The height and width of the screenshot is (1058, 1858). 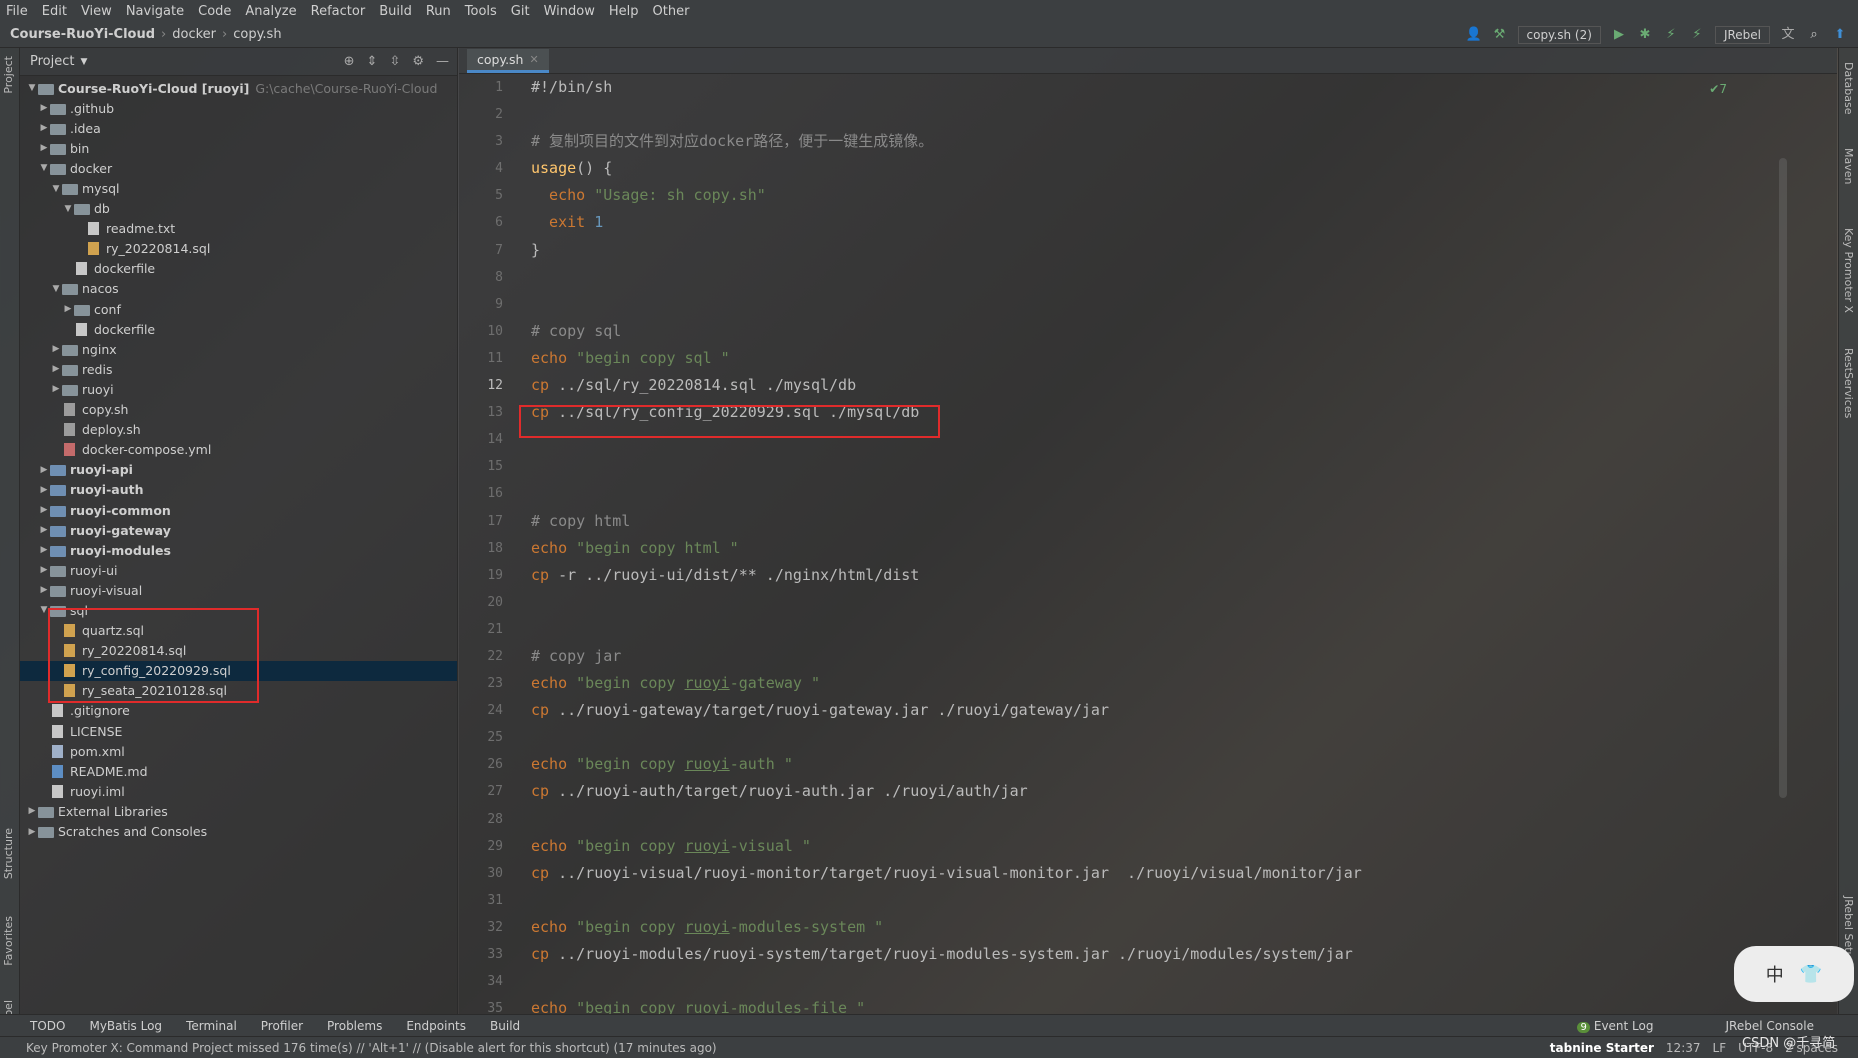 What do you see at coordinates (17, 11) in the screenshot?
I see `menu-file: File` at bounding box center [17, 11].